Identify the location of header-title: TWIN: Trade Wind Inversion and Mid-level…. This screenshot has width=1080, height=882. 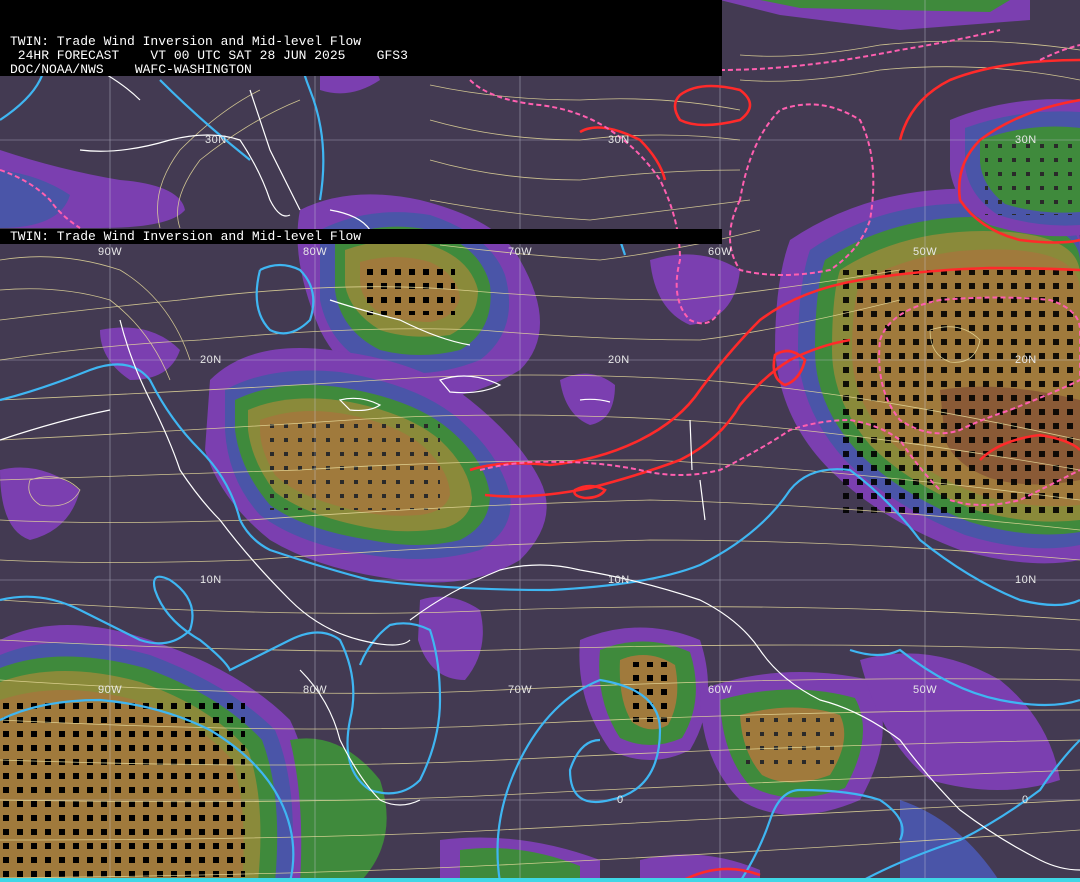
(186, 41).